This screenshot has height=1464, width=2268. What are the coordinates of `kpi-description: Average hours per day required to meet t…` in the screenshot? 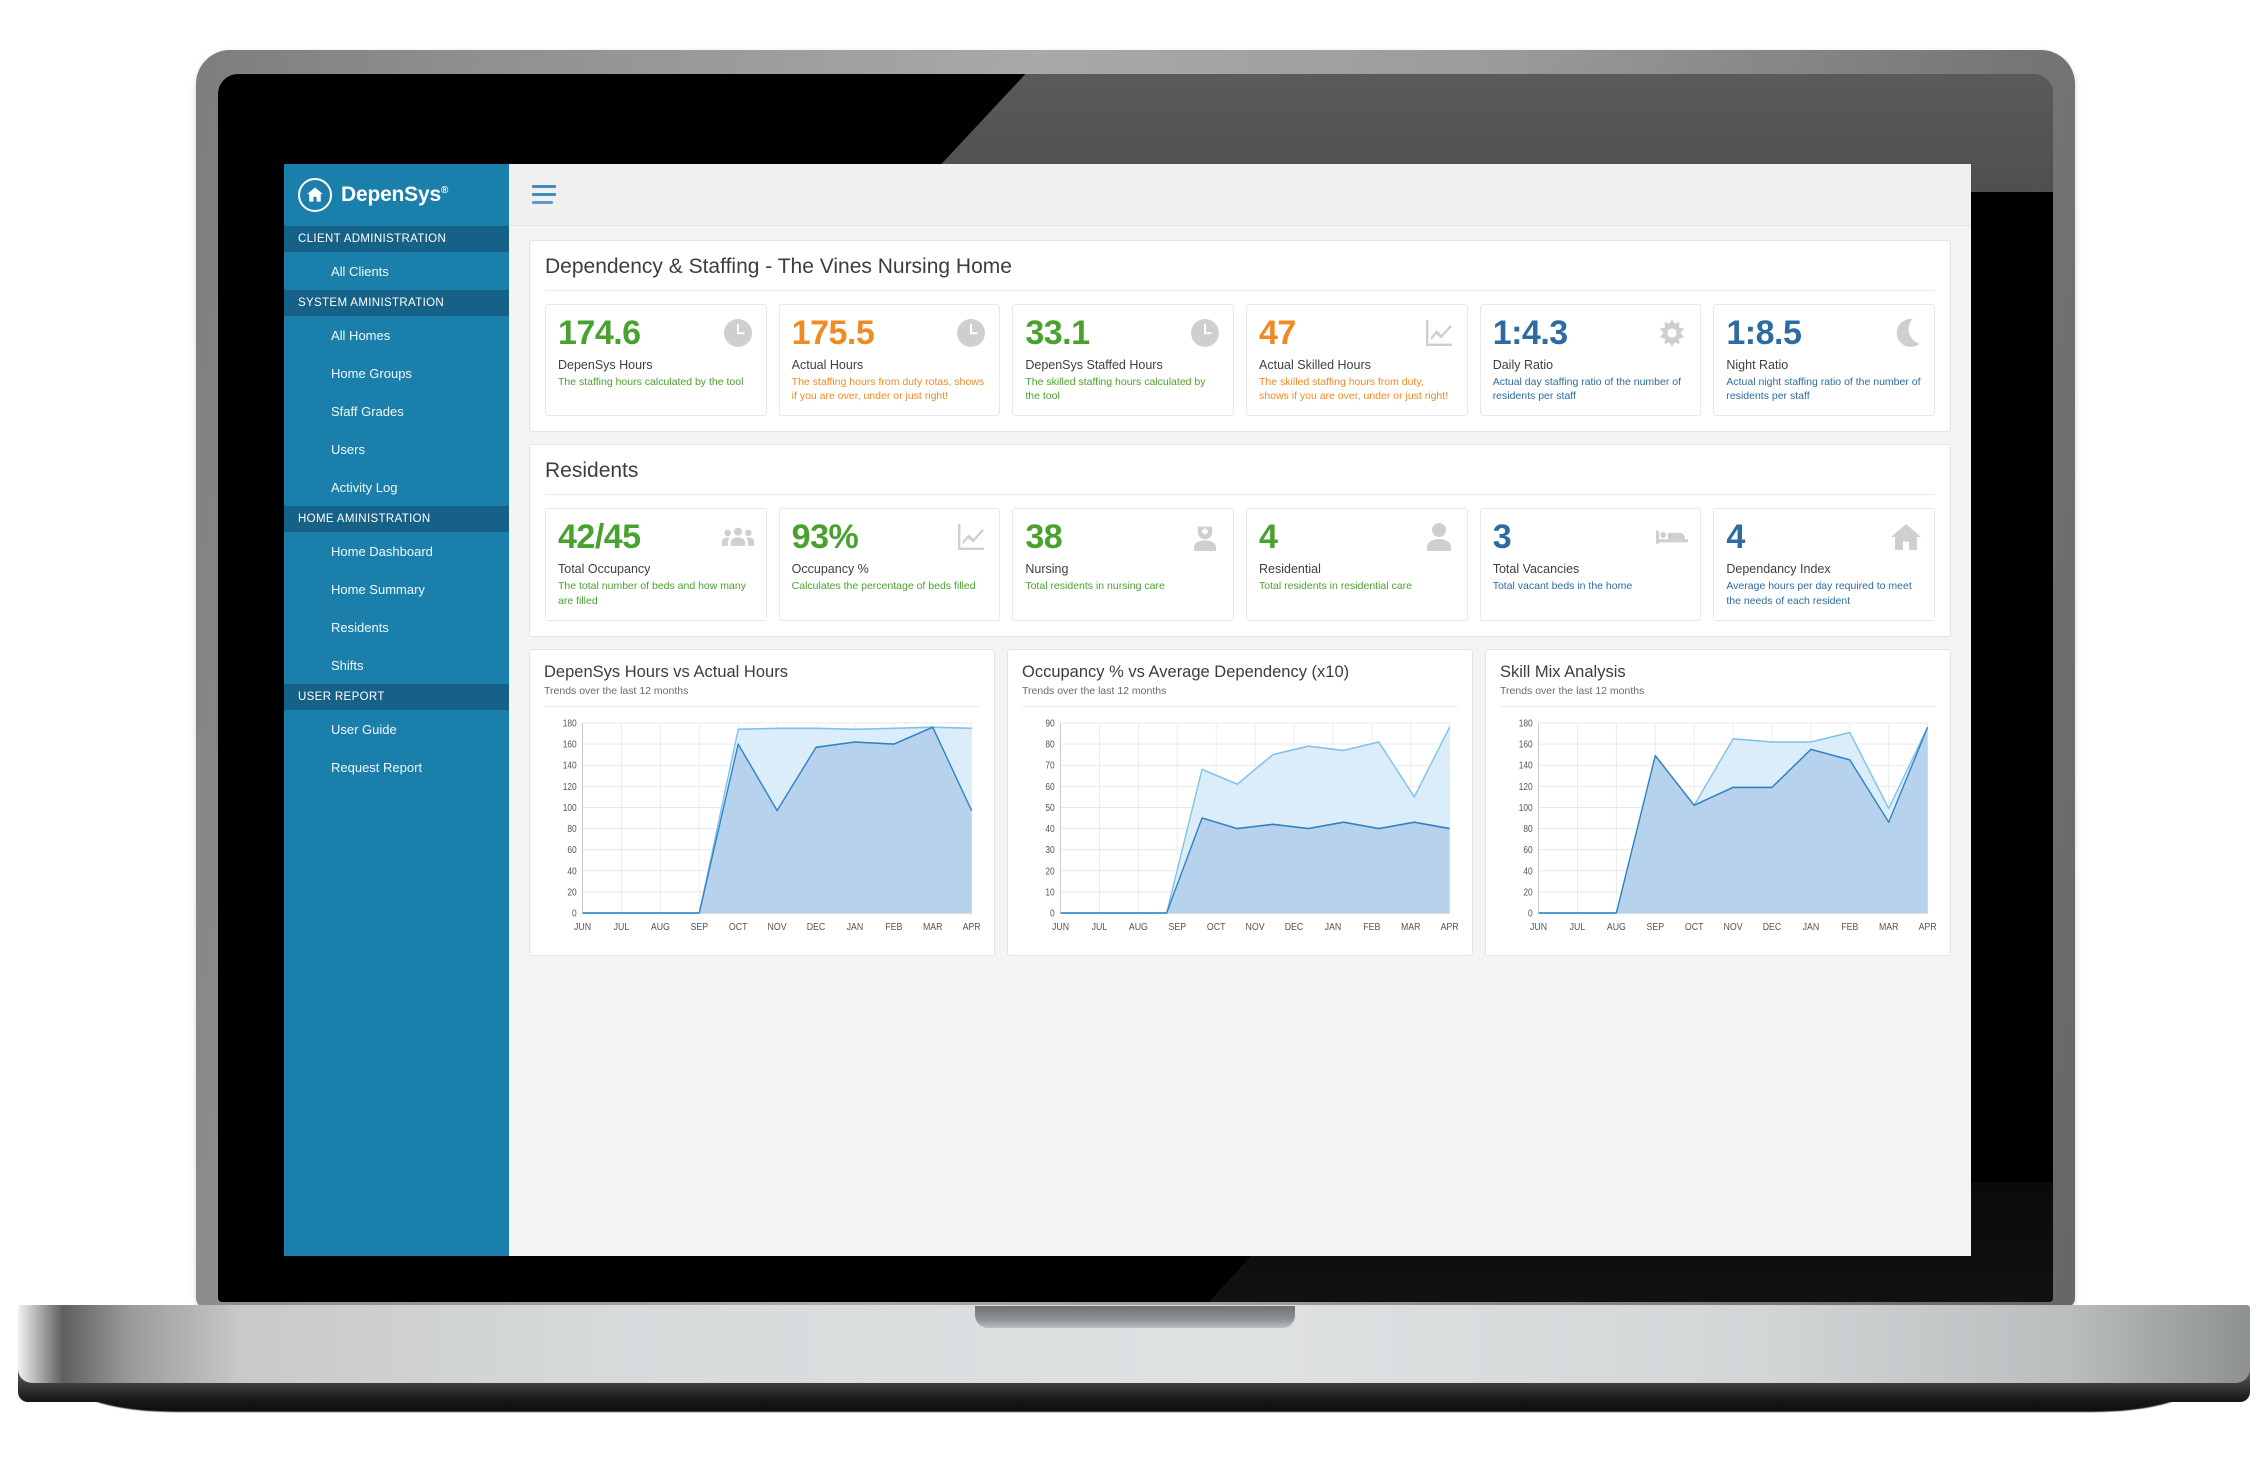 It's located at (1819, 593).